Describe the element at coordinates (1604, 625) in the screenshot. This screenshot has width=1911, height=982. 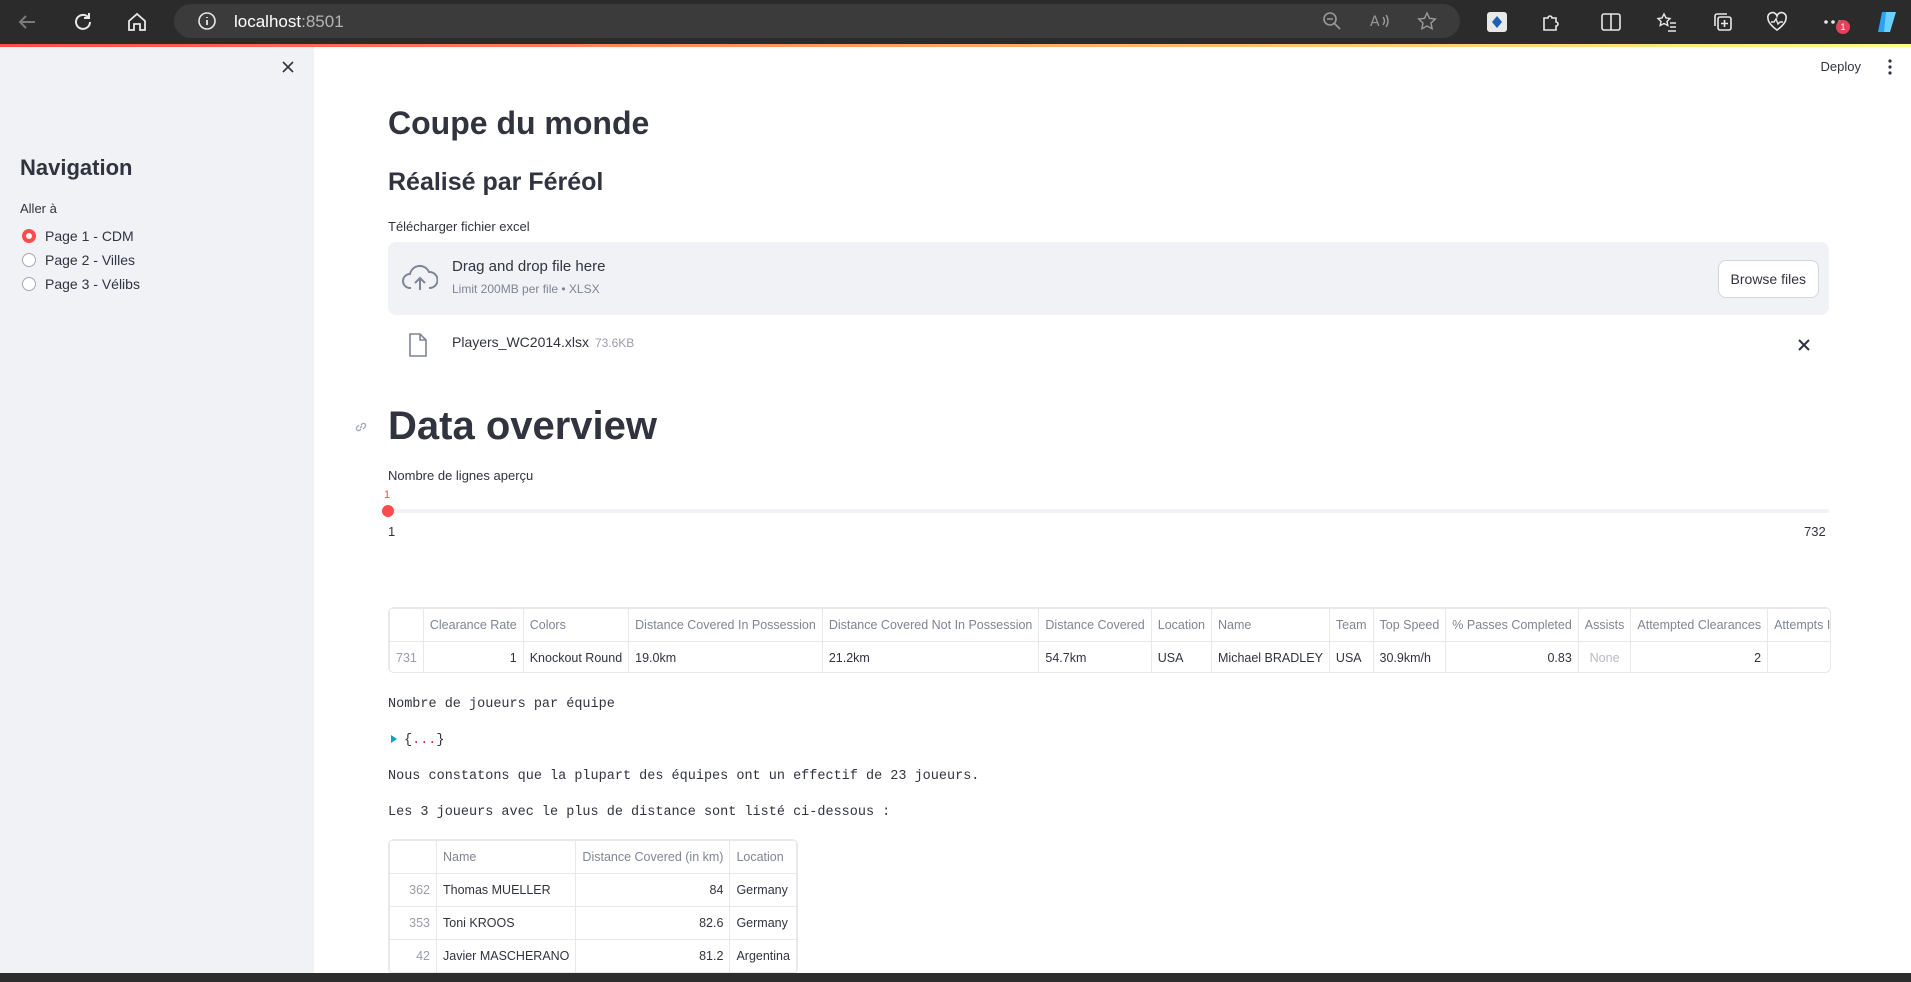
I see `column-header: Assists` at that location.